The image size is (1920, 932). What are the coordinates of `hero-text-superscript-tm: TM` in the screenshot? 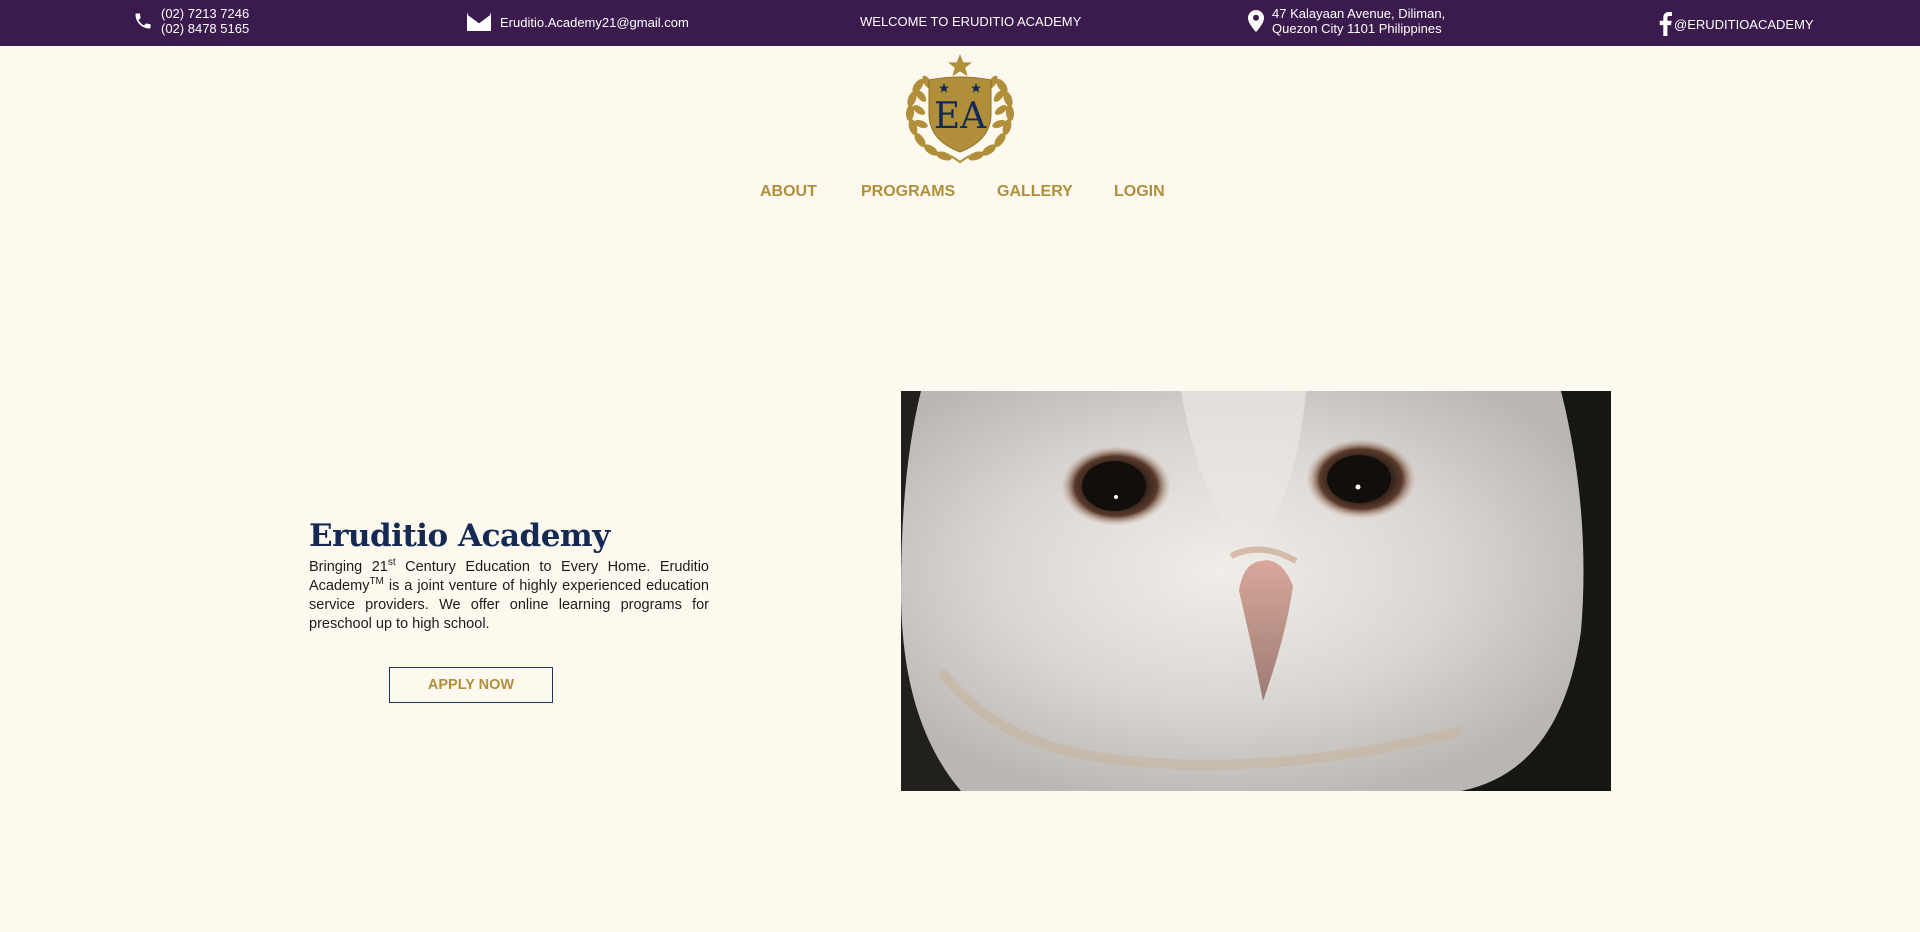 It's located at (376, 581).